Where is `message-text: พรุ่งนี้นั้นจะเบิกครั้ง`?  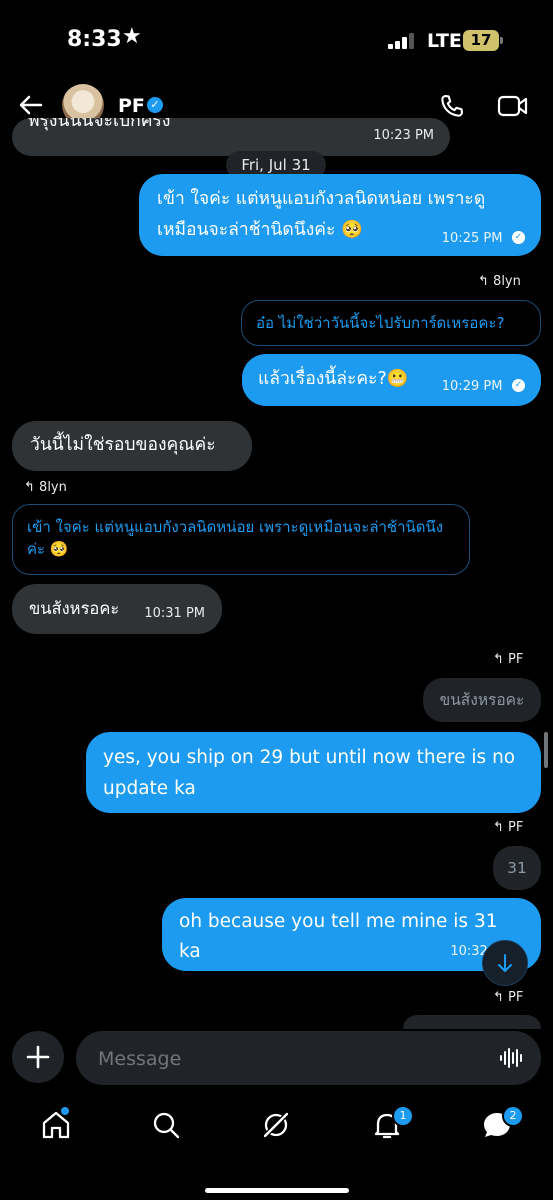 message-text: พรุ่งนี้นั้นจะเบิกครั้ง is located at coordinates (99, 124).